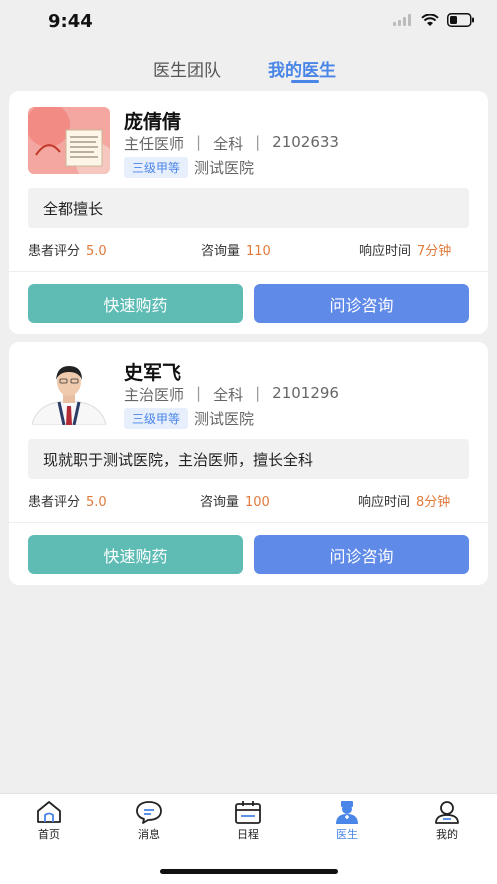 The width and height of the screenshot is (497, 884). What do you see at coordinates (447, 834) in the screenshot?
I see `nav-label: 我的` at bounding box center [447, 834].